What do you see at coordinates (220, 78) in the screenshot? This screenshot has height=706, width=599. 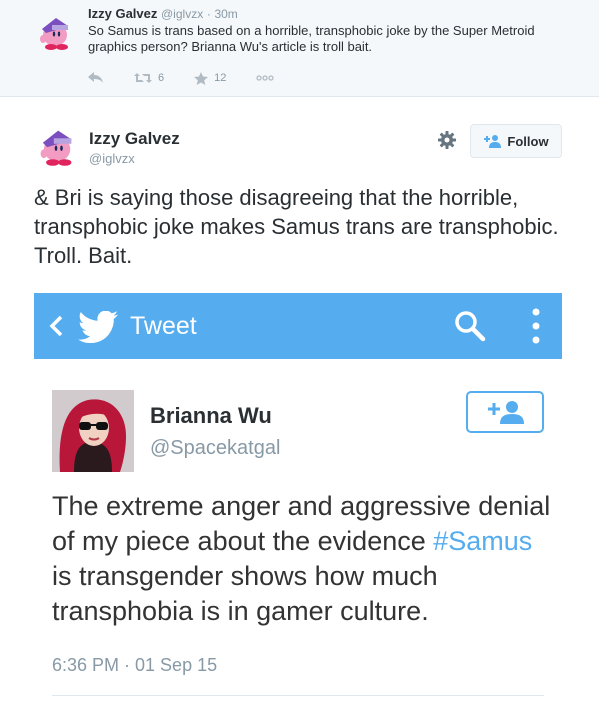 I see `favorite-count: 12` at bounding box center [220, 78].